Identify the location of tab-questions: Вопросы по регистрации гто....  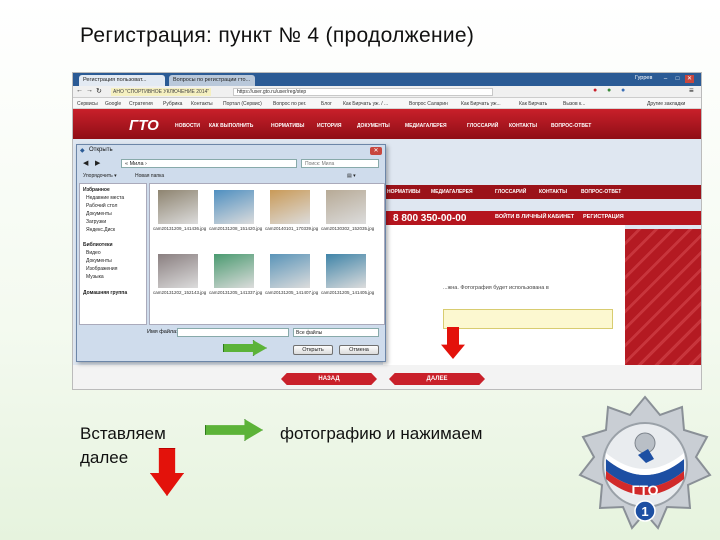
(212, 80).